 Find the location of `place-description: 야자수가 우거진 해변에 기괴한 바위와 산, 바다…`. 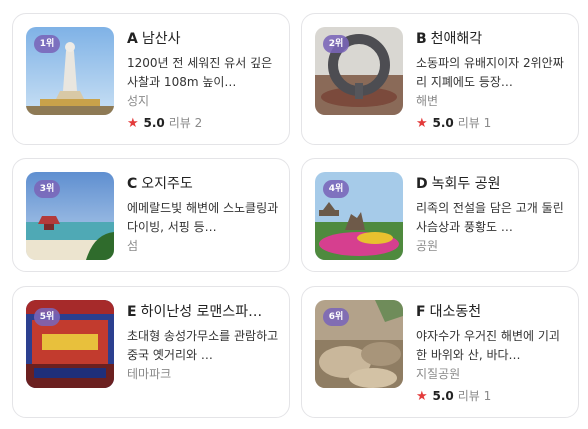

place-description: 야자수가 우거진 해변에 기괴한 바위와 산, 바다… is located at coordinates (488, 345).